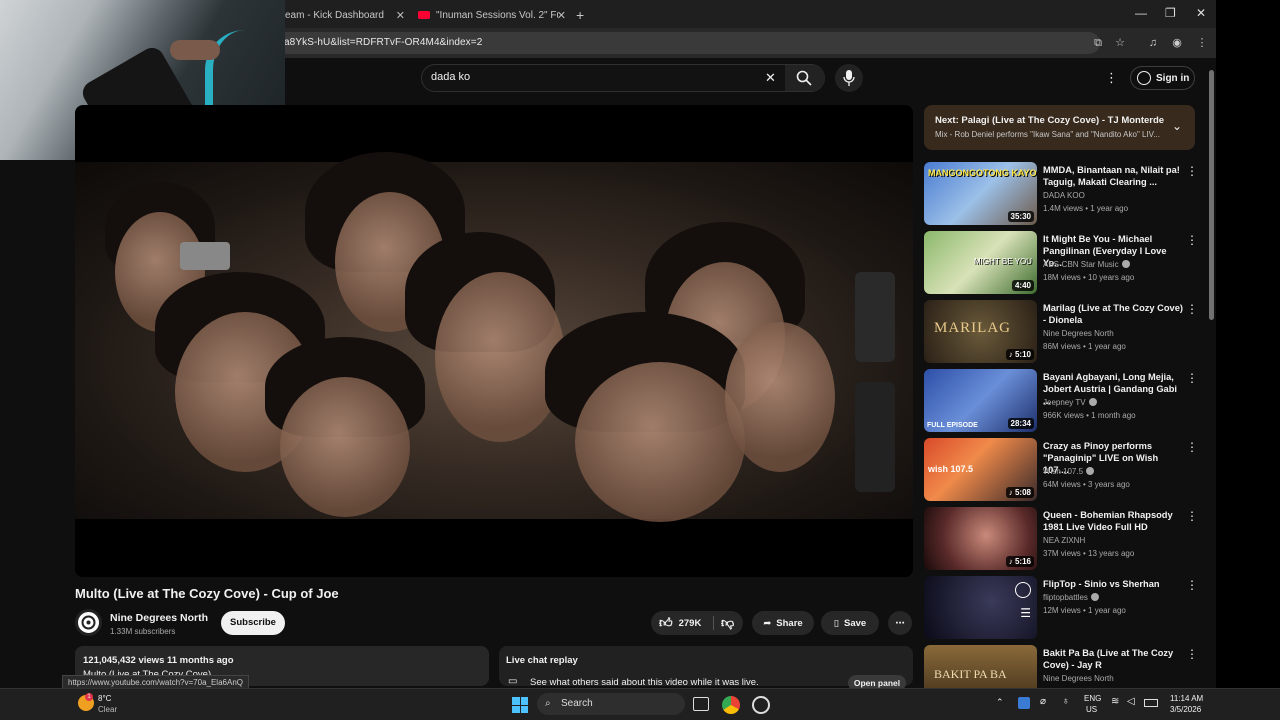 The image size is (1280, 720). I want to click on search-icon: ⌕, so click(548, 703).